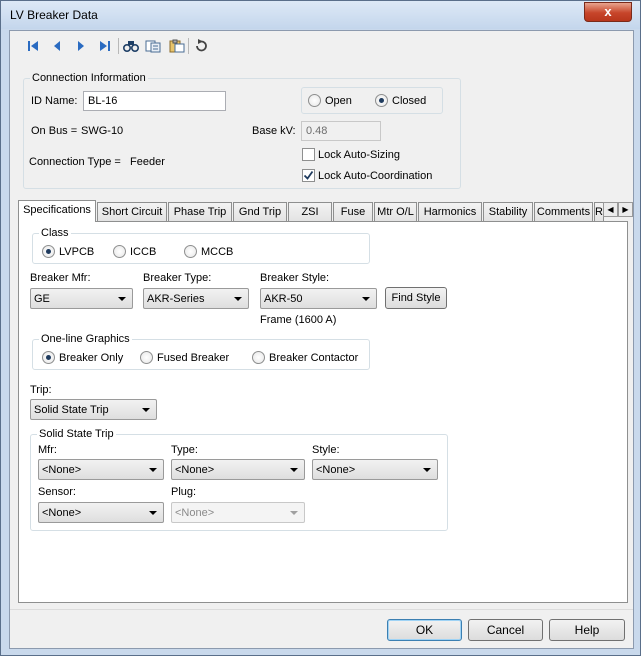  I want to click on tab-specifications: Specifications, so click(57, 211).